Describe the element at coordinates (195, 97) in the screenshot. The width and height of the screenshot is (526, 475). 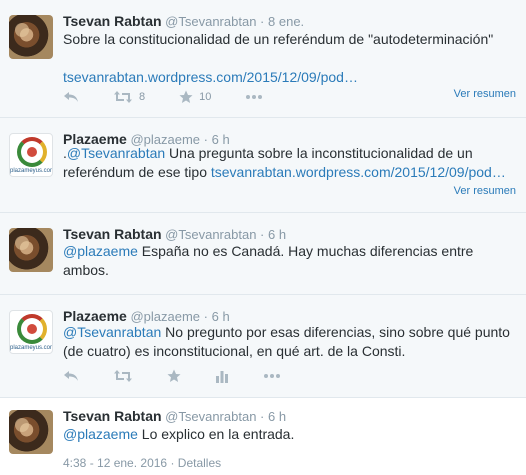
I see `like-button: 10` at that location.